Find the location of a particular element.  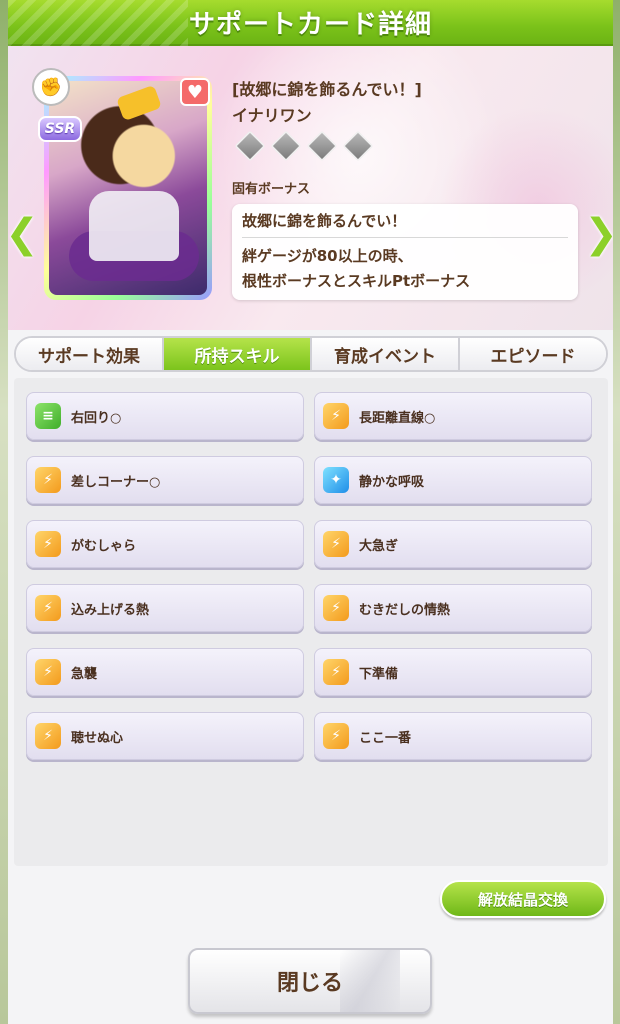

header-bar: サポートカード詳細 is located at coordinates (310, 23).